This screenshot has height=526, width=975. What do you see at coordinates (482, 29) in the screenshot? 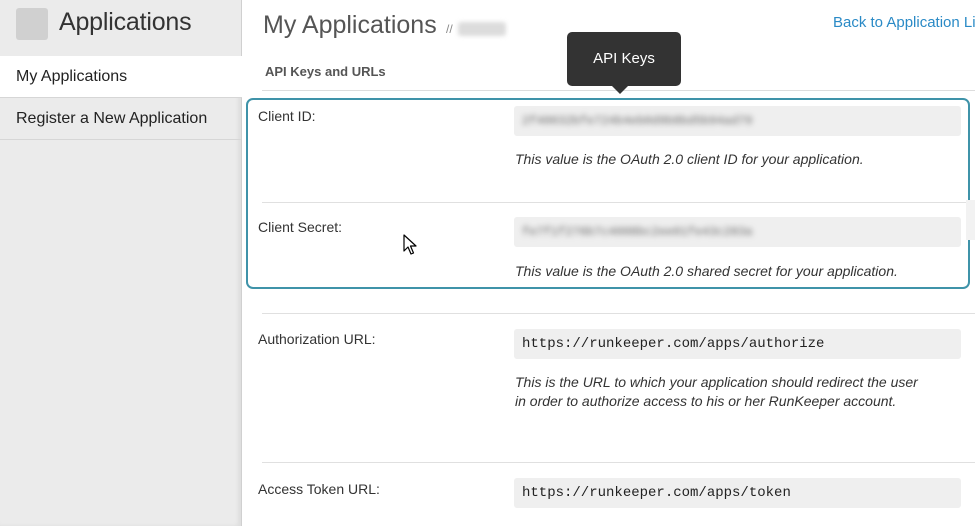
I see `blurred-app-name` at bounding box center [482, 29].